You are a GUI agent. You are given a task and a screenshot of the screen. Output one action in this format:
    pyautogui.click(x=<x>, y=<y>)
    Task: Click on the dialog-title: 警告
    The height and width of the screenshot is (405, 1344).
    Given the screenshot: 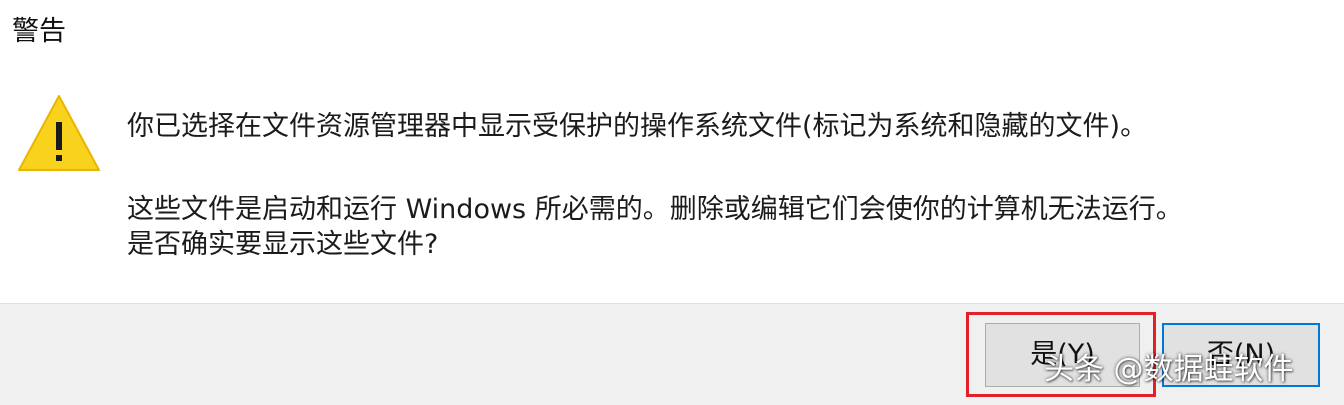 What is the action you would take?
    pyautogui.click(x=39, y=31)
    